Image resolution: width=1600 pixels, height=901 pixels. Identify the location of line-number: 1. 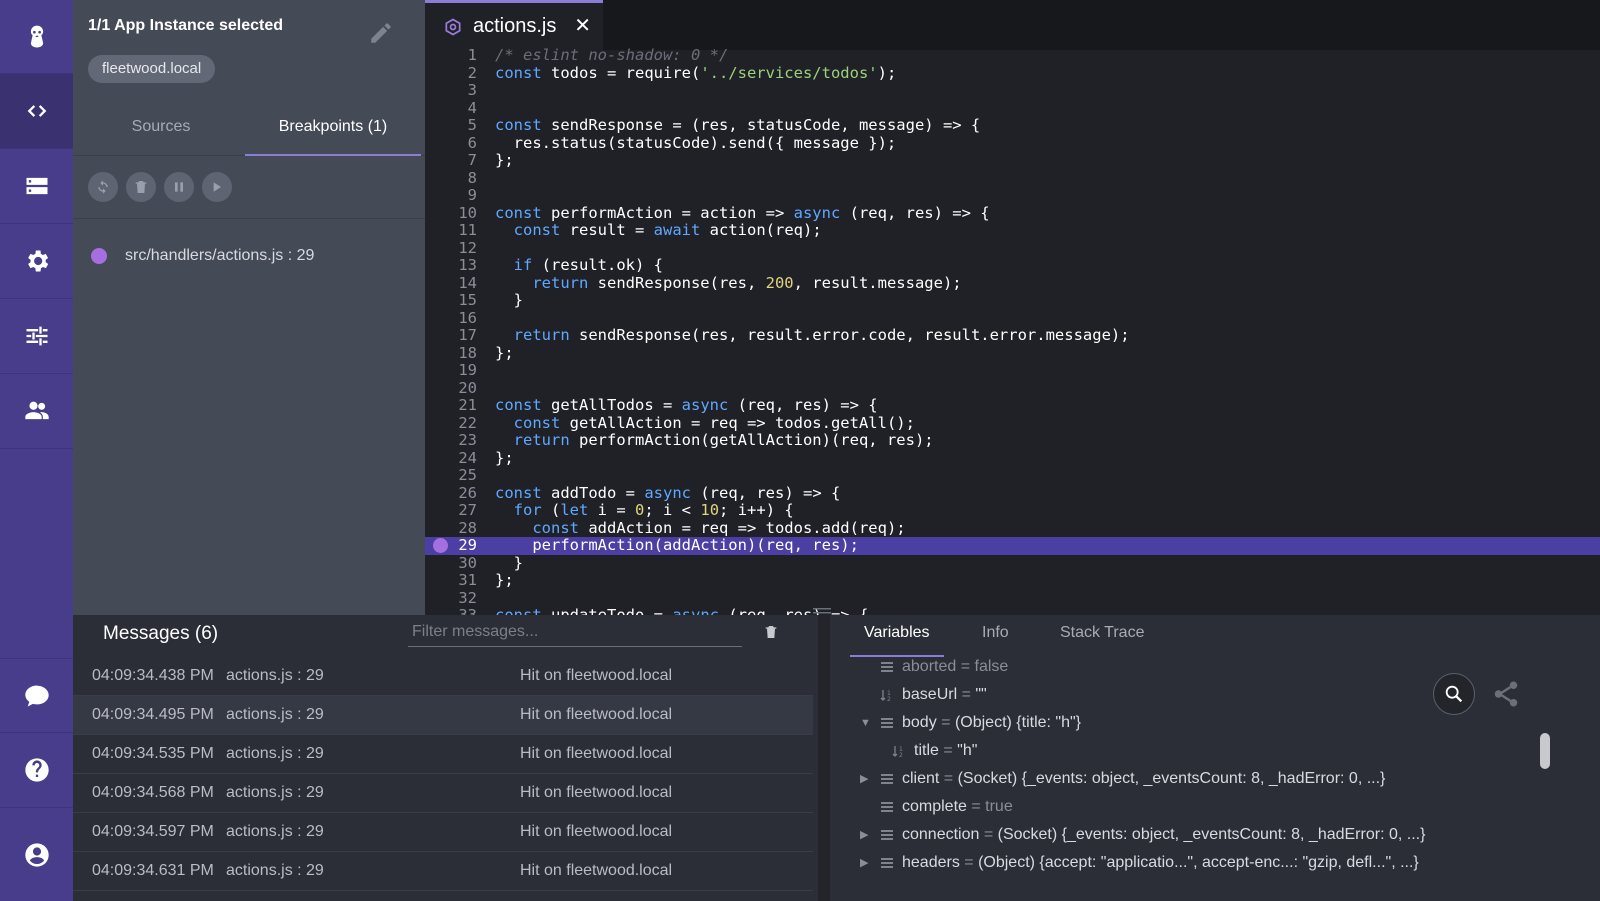
(451, 55).